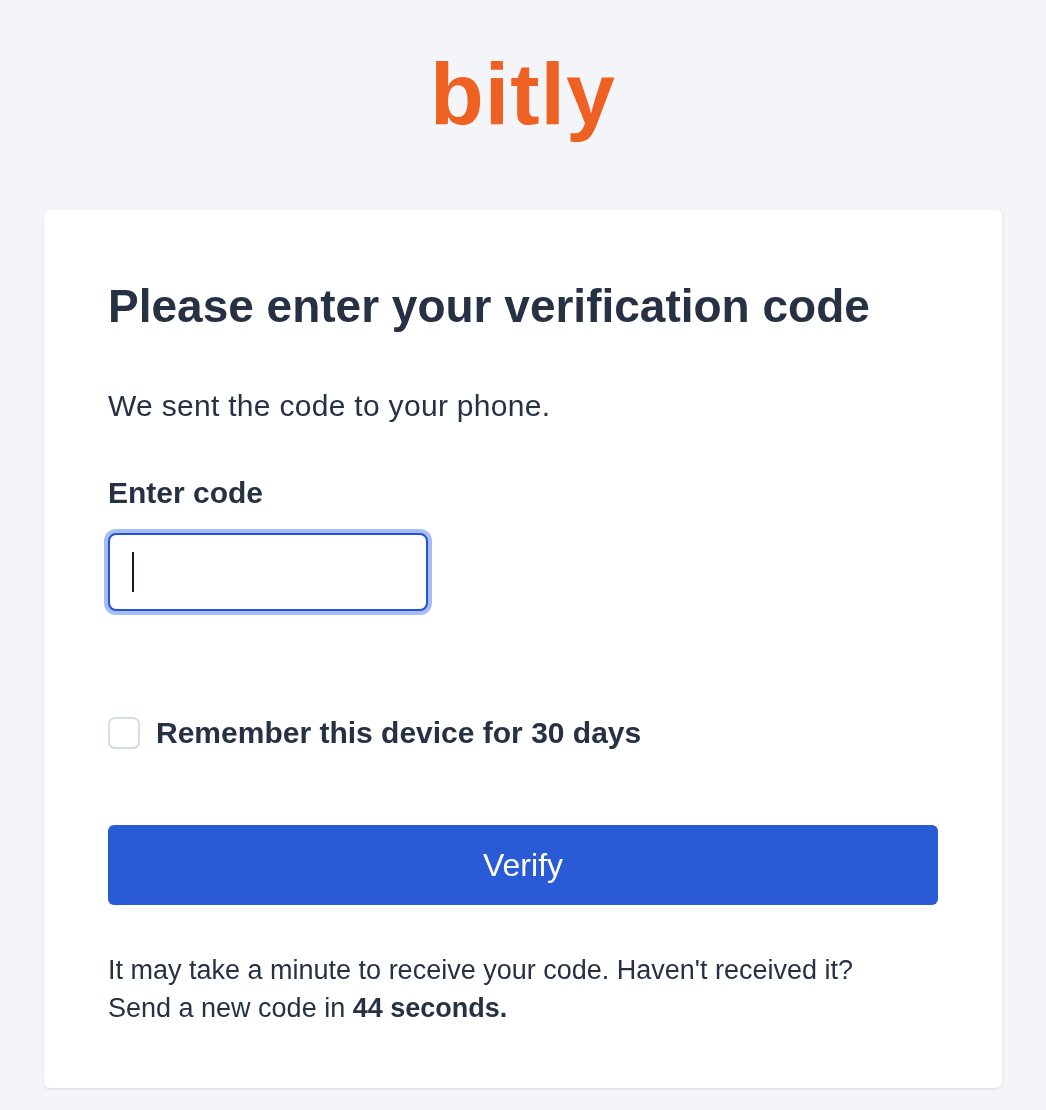 Image resolution: width=1046 pixels, height=1110 pixels. Describe the element at coordinates (399, 733) in the screenshot. I see `remember-label: Remember this device for 30 days` at that location.